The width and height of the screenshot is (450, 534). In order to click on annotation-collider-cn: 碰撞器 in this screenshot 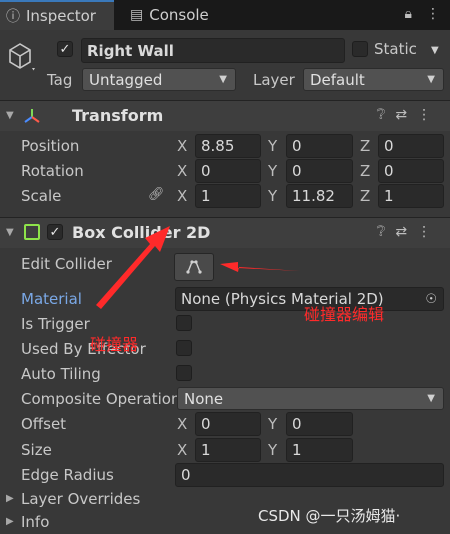, I will do `click(114, 344)`.